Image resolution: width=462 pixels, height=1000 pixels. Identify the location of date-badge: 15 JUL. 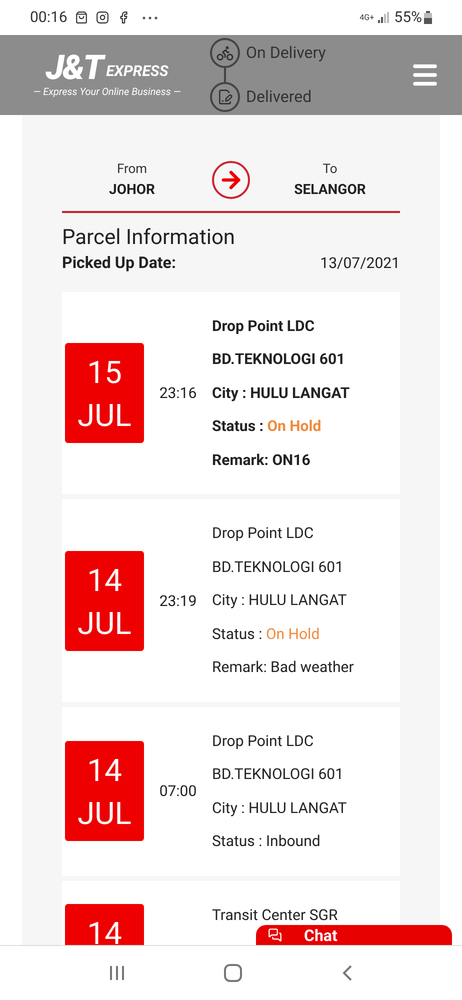
(104, 393).